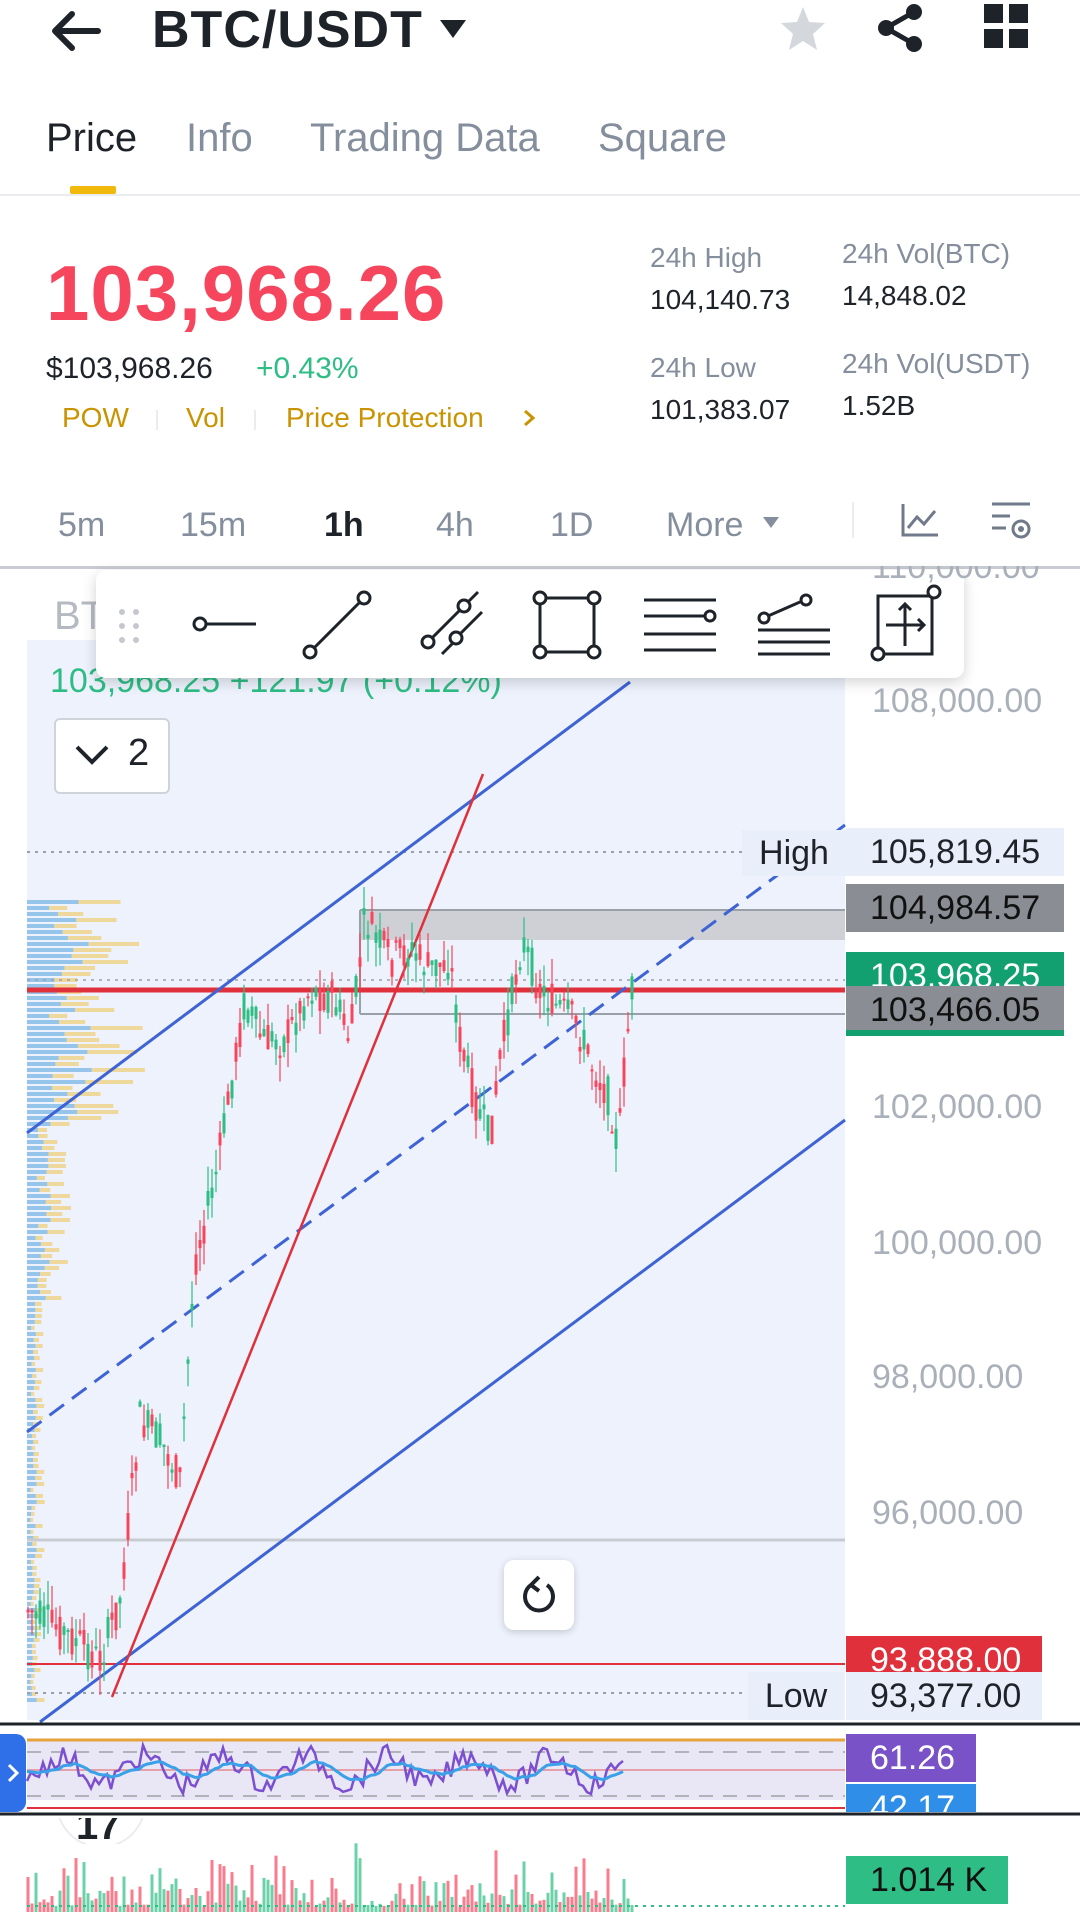 This screenshot has height=1922, width=1080. Describe the element at coordinates (907, 624) in the screenshot. I see `measure-tool-icon` at that location.